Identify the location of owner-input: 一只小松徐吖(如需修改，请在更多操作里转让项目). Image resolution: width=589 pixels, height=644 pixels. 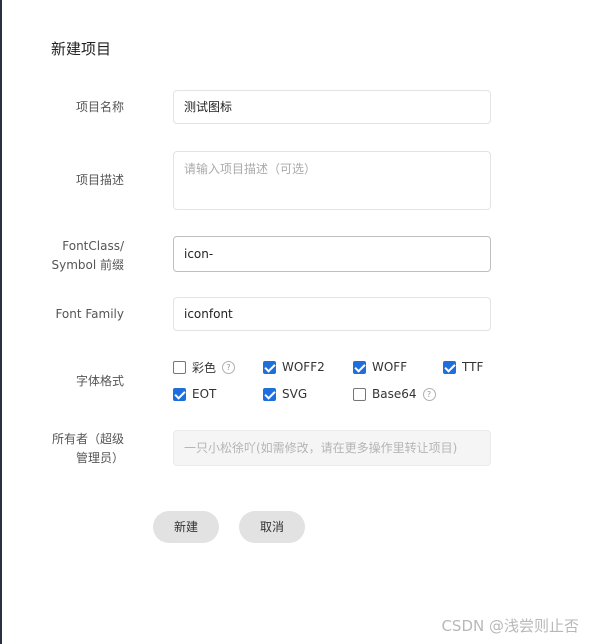
(332, 448).